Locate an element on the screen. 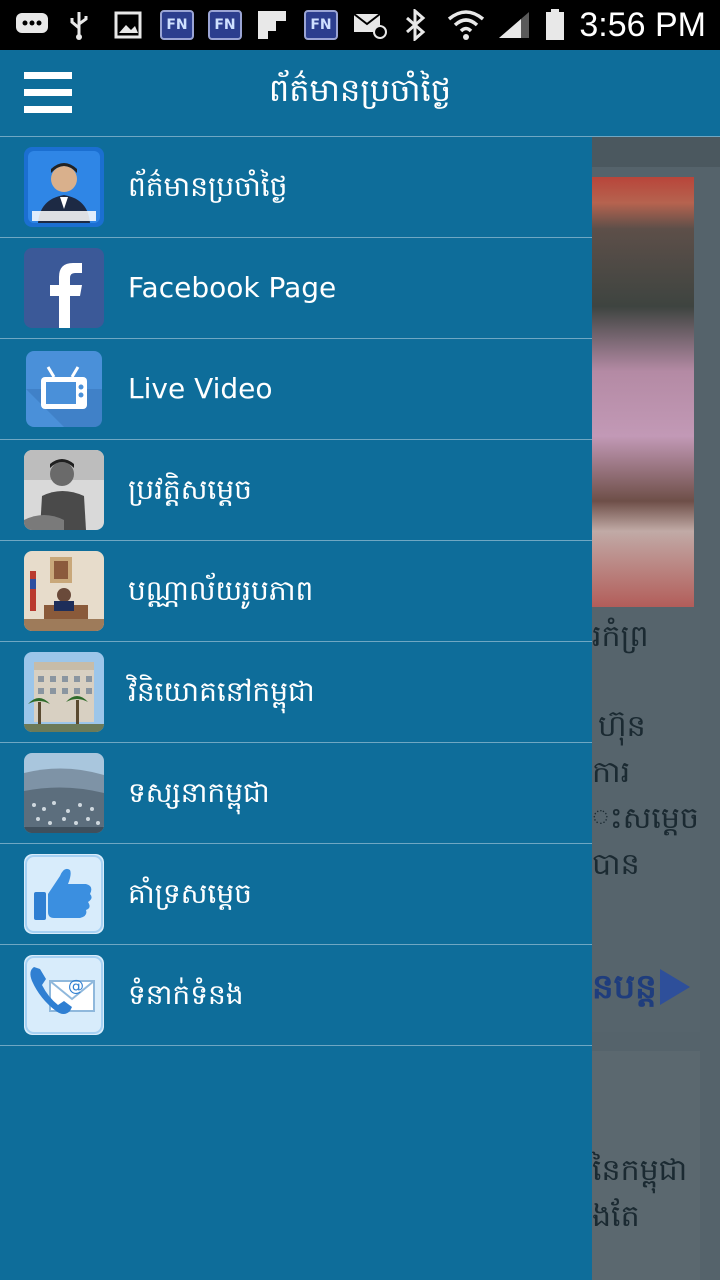 The height and width of the screenshot is (1280, 720). drawer-item-label: ព័ត៌មានប្រចាំថ្ងៃ is located at coordinates (208, 186).